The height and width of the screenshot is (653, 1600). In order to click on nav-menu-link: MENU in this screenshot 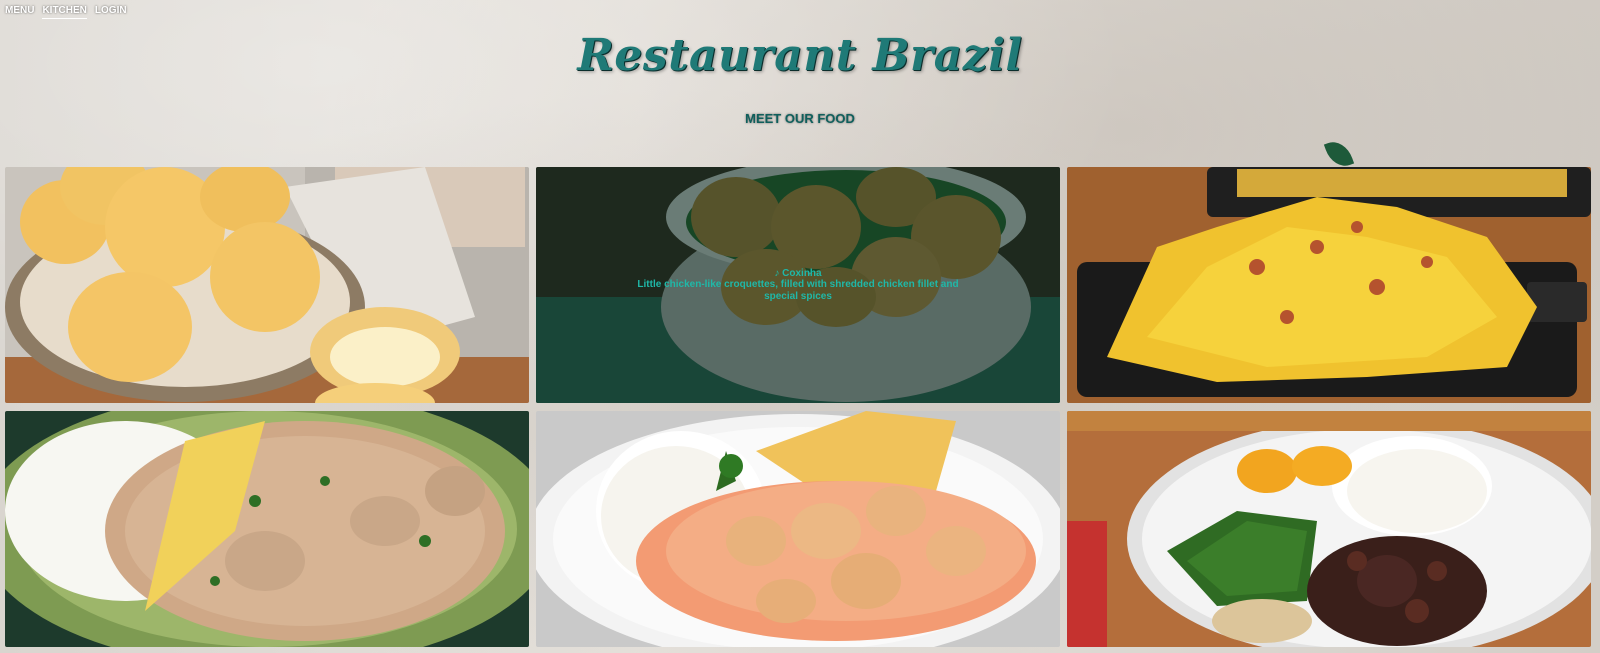, I will do `click(19, 12)`.